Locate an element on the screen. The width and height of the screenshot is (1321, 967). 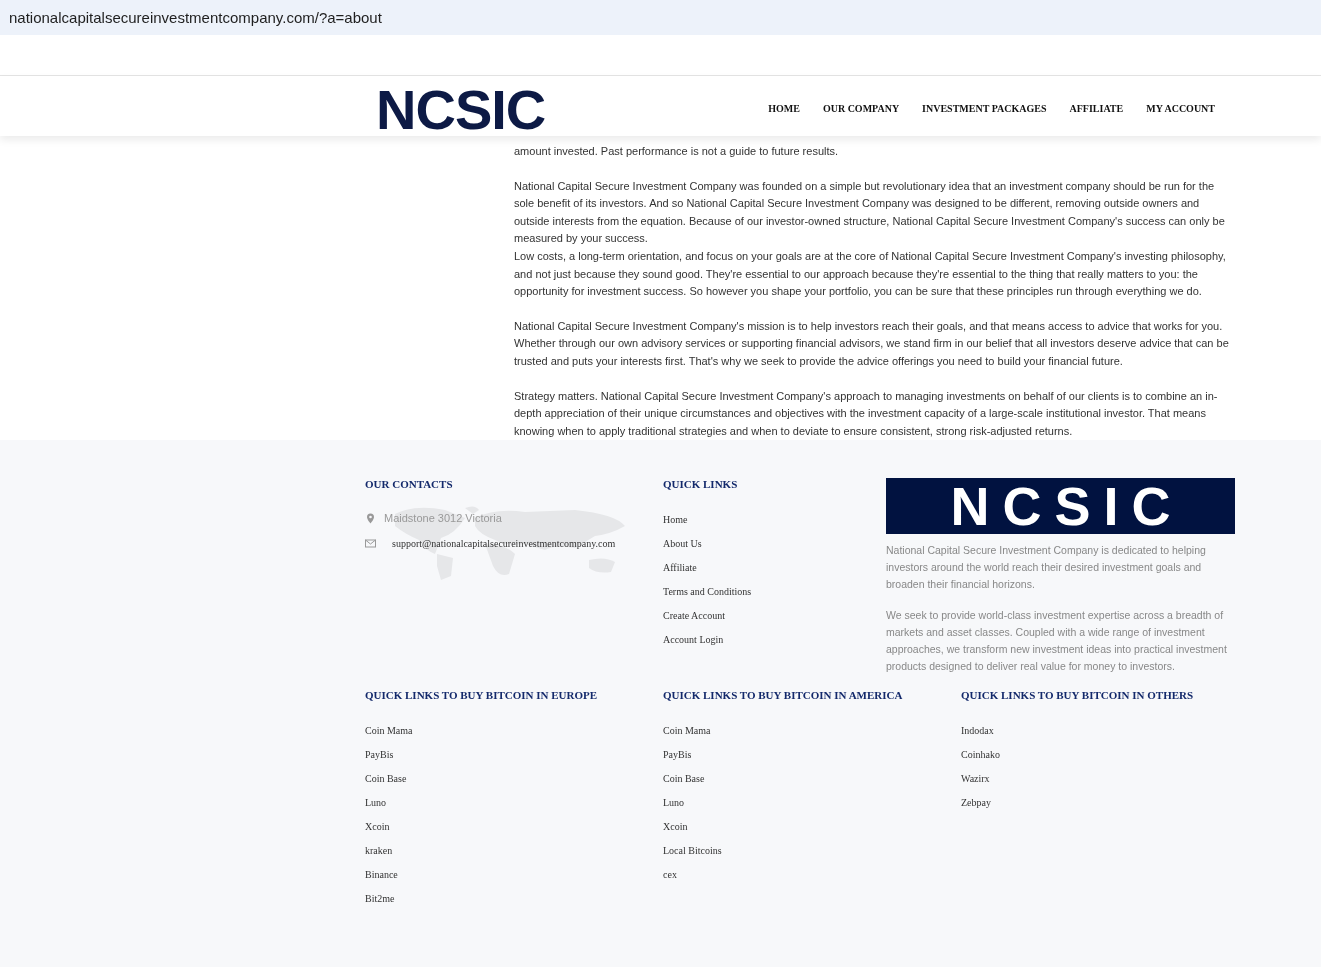
footer-link: Zebpay is located at coordinates (1101, 803).